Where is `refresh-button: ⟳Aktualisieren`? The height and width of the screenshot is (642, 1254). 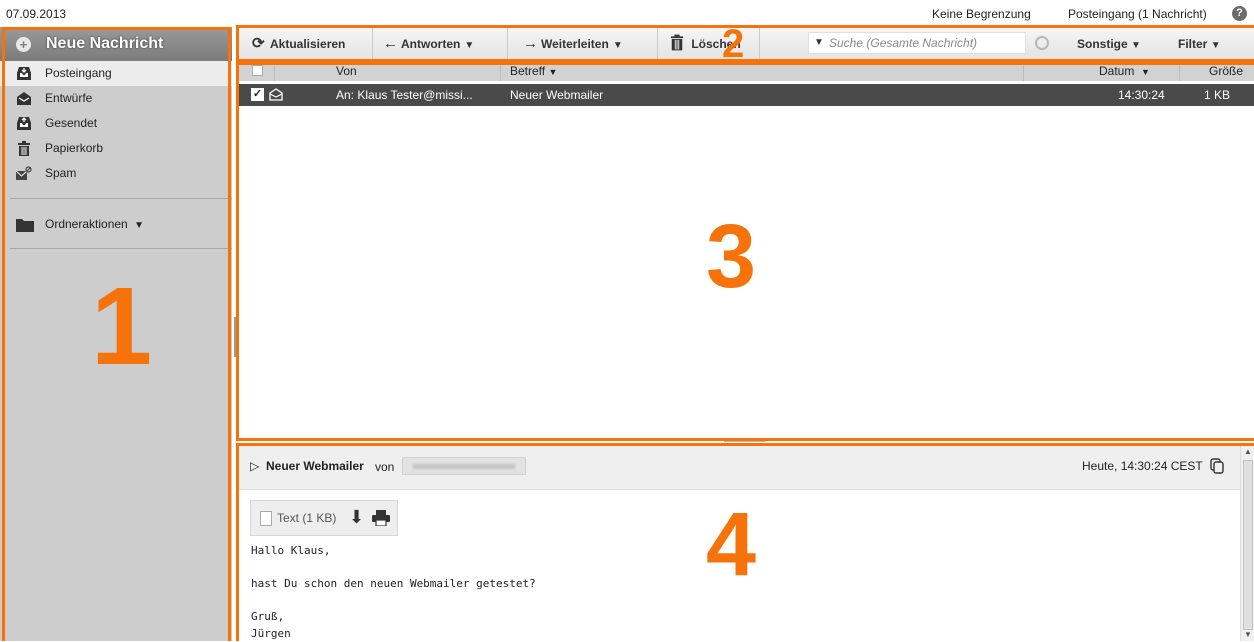 refresh-button: ⟳Aktualisieren is located at coordinates (305, 44).